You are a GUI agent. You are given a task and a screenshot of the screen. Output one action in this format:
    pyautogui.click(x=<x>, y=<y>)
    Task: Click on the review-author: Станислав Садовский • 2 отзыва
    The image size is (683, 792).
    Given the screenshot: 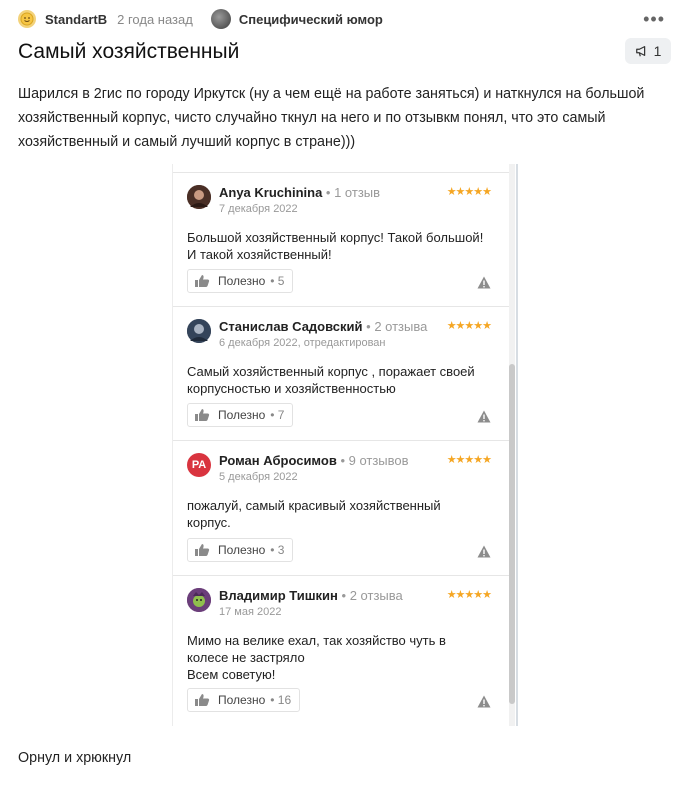 What is the action you would take?
    pyautogui.click(x=323, y=326)
    